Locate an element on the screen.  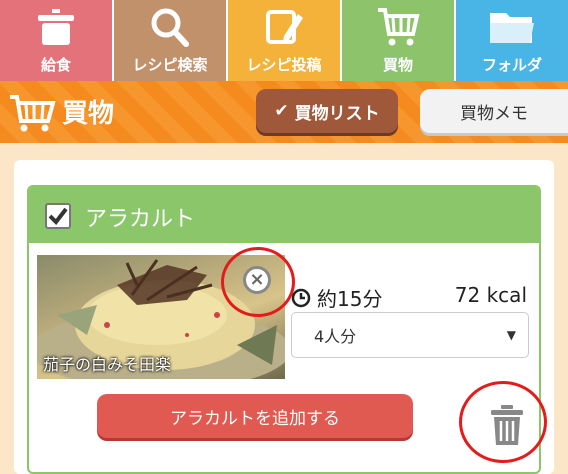
tab-label: レシピ投稿 is located at coordinates (284, 65).